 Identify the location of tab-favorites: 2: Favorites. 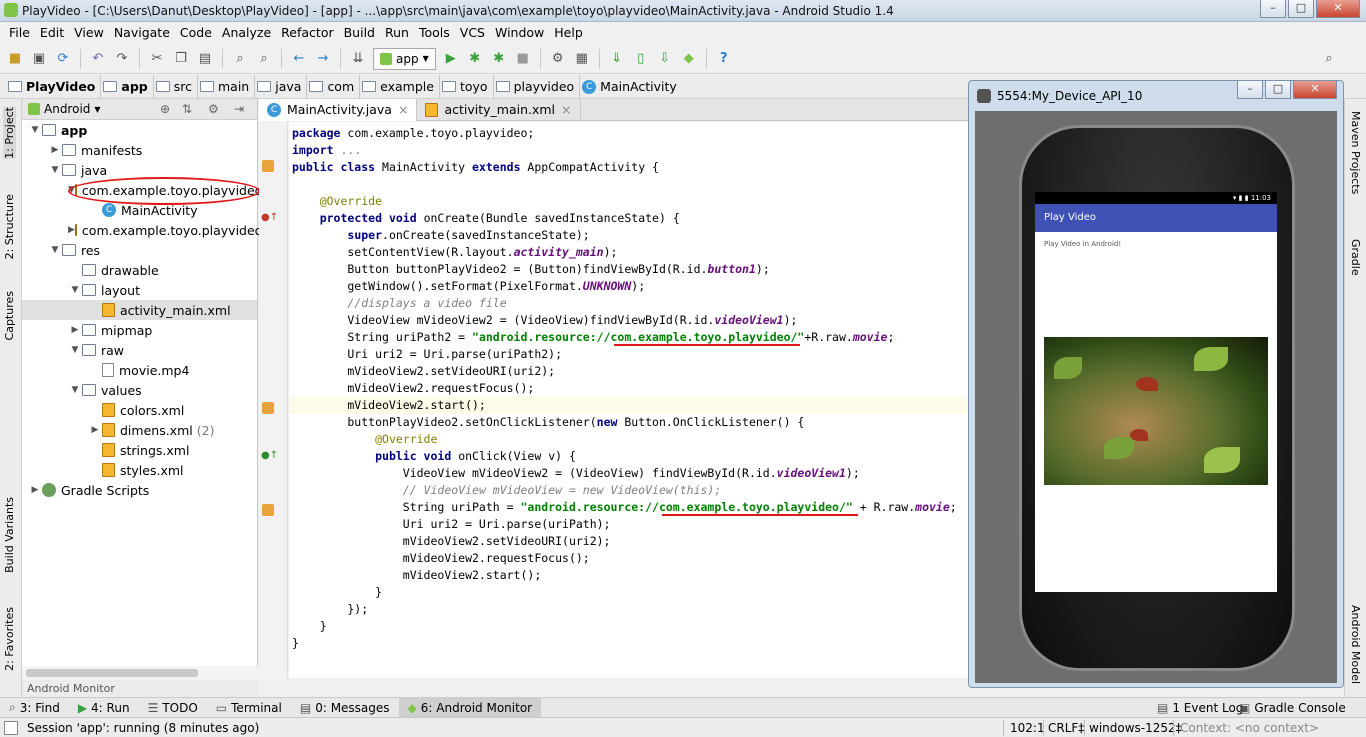
(9, 639).